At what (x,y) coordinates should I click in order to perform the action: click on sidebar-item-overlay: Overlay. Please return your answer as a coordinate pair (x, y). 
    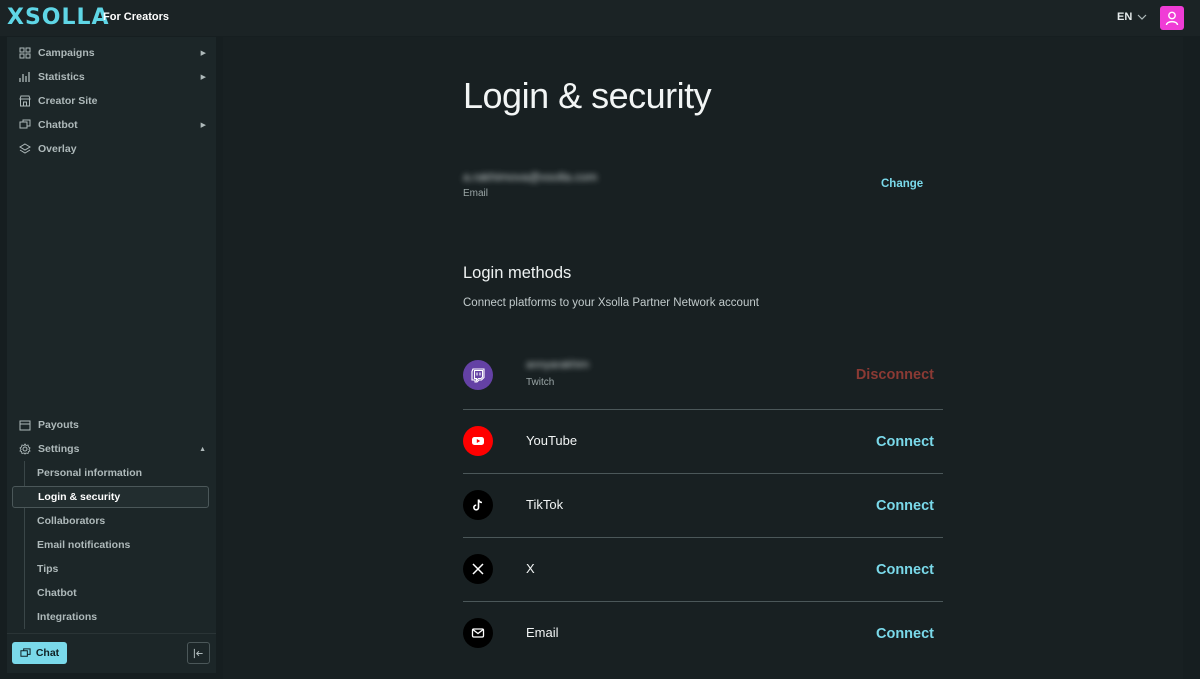
    Looking at the image, I should click on (110, 149).